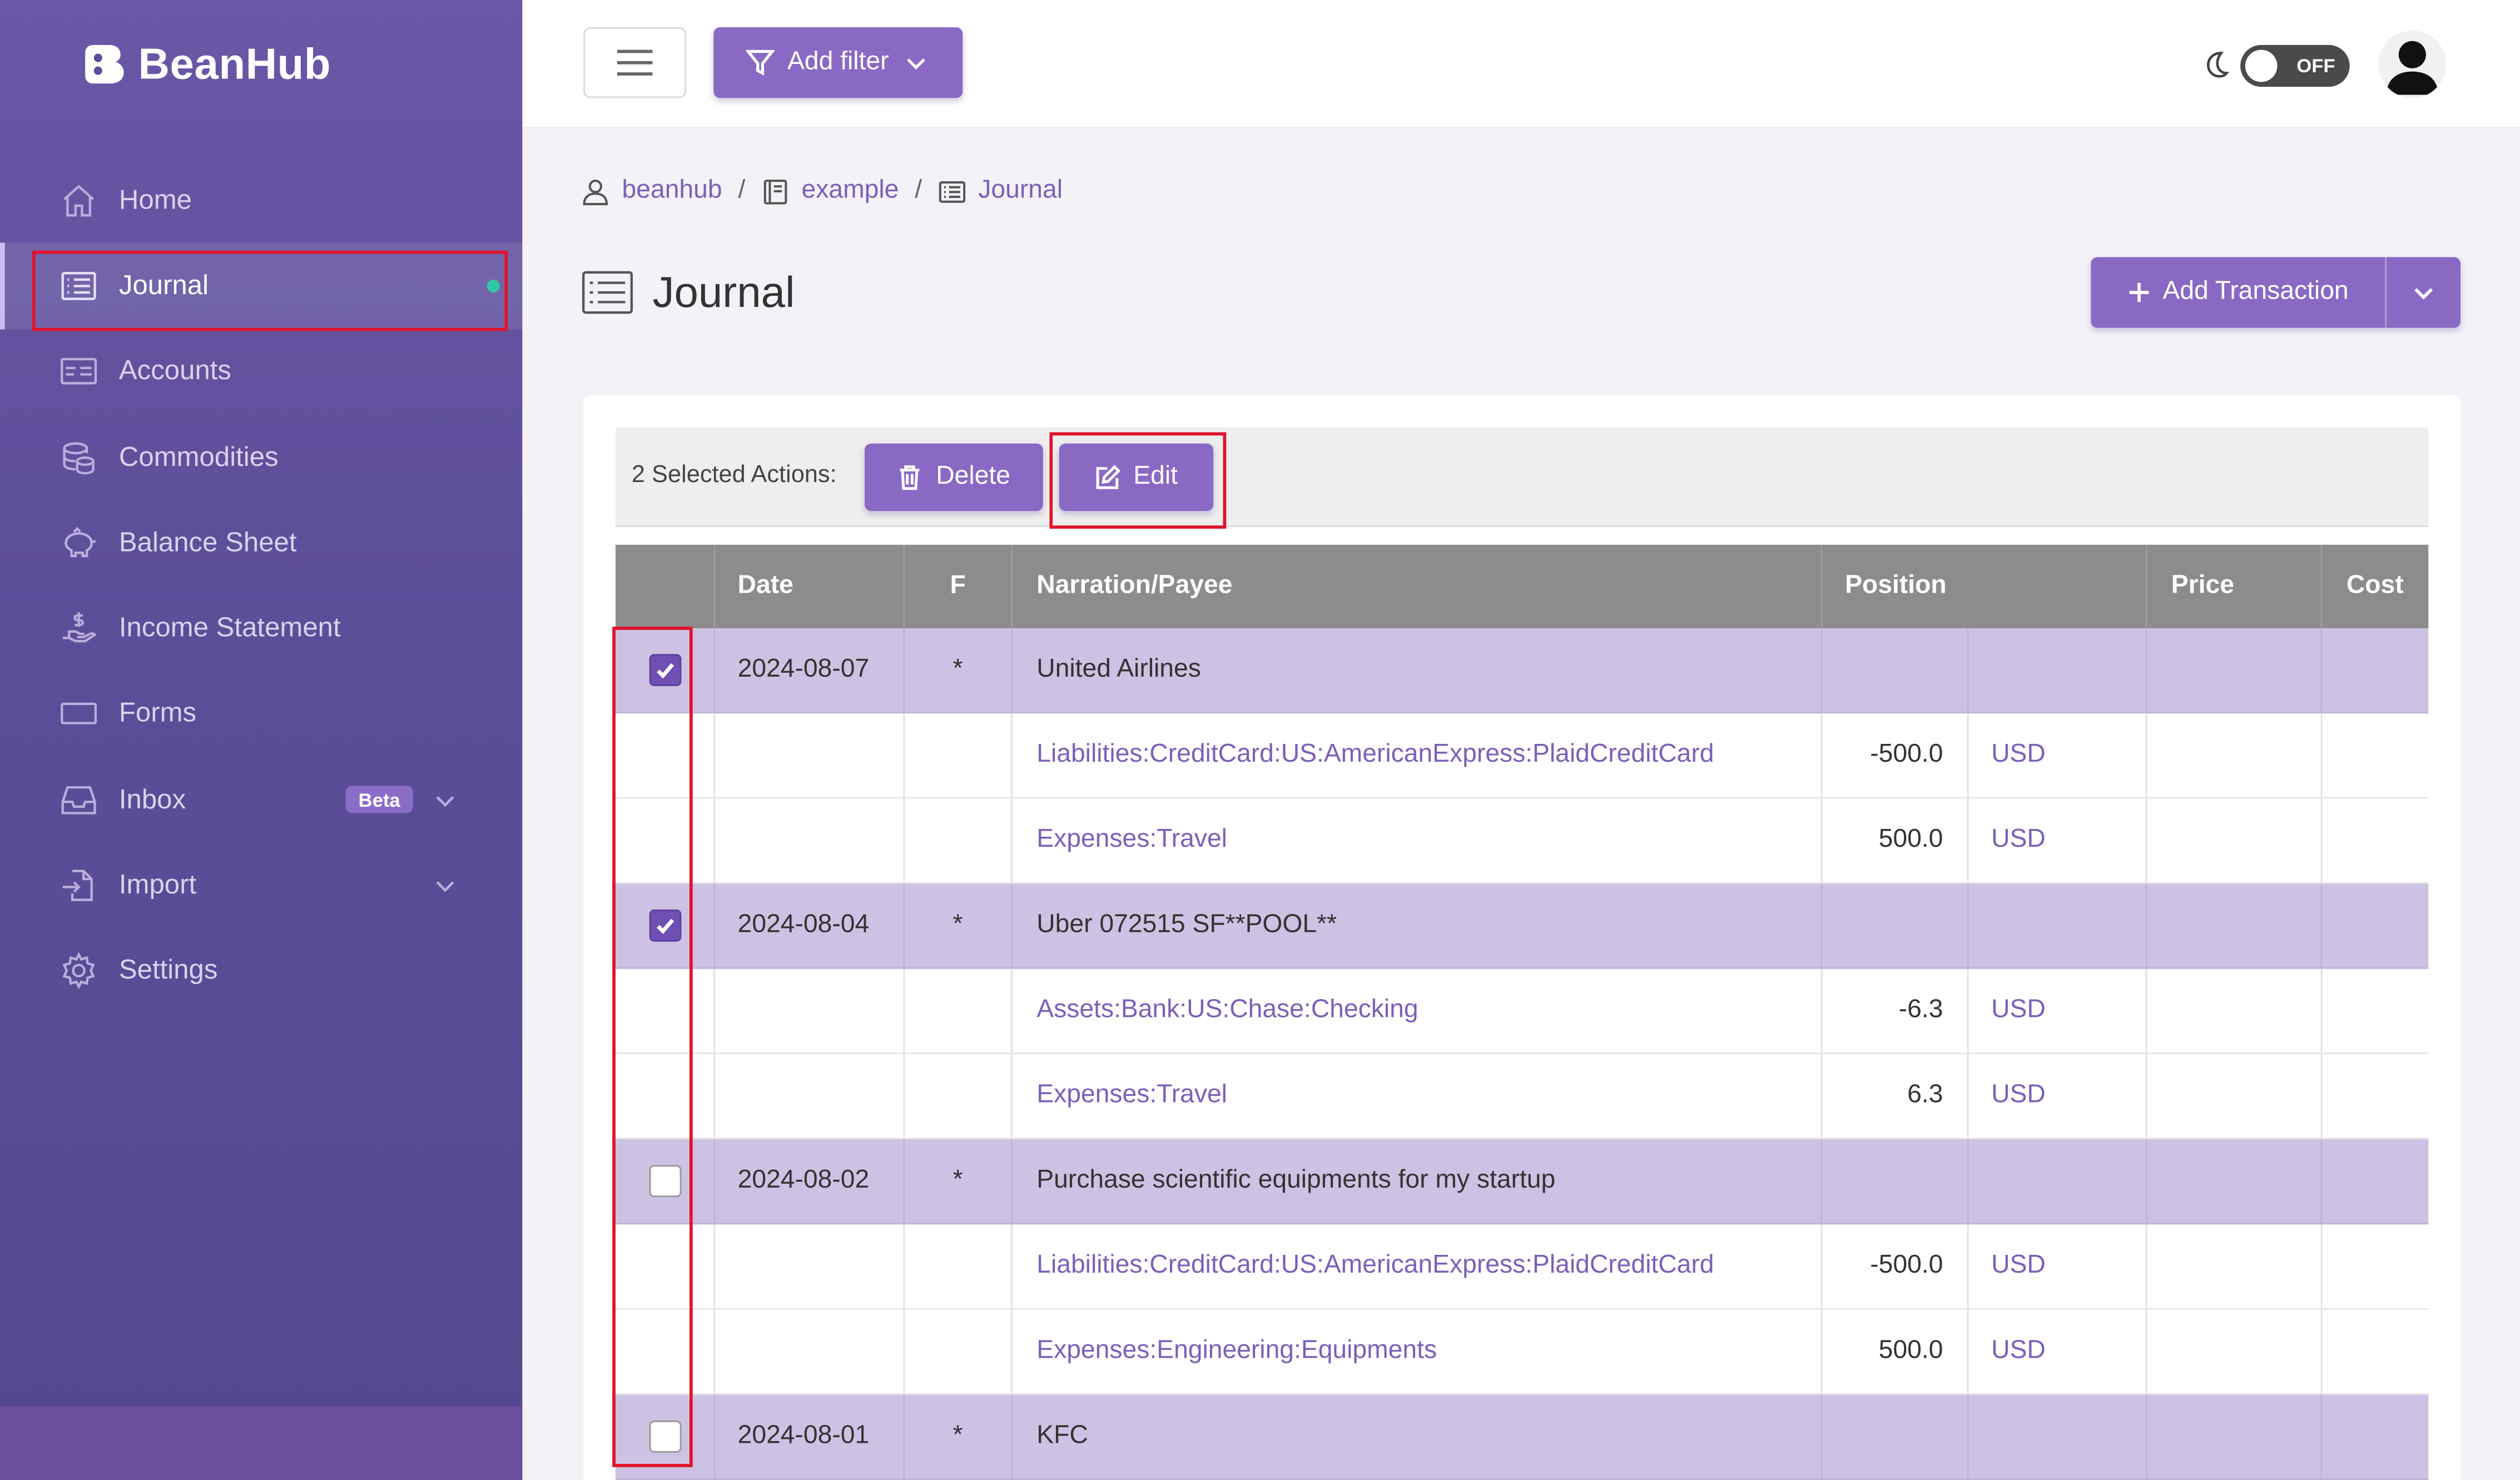 The width and height of the screenshot is (2520, 1480). Describe the element at coordinates (261, 371) in the screenshot. I see `sidebar-item-accounts: Accounts` at that location.